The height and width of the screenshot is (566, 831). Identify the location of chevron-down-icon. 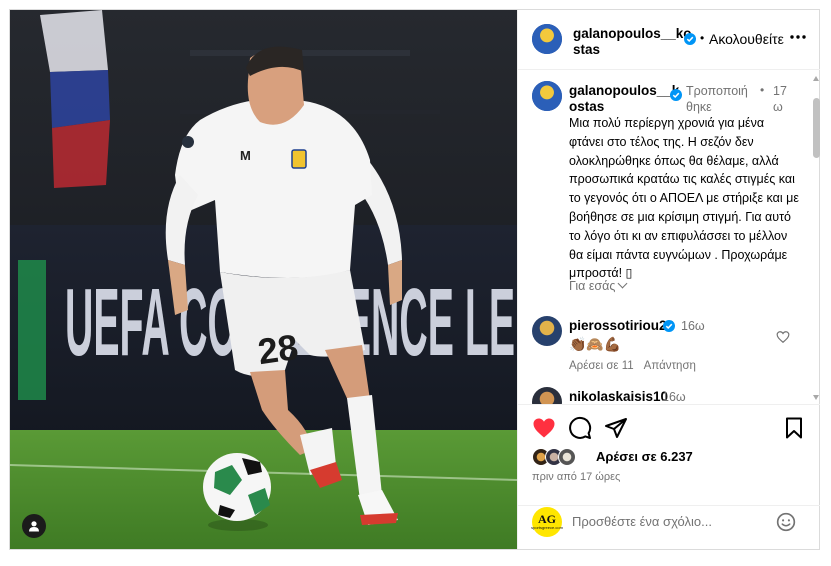
(622, 283).